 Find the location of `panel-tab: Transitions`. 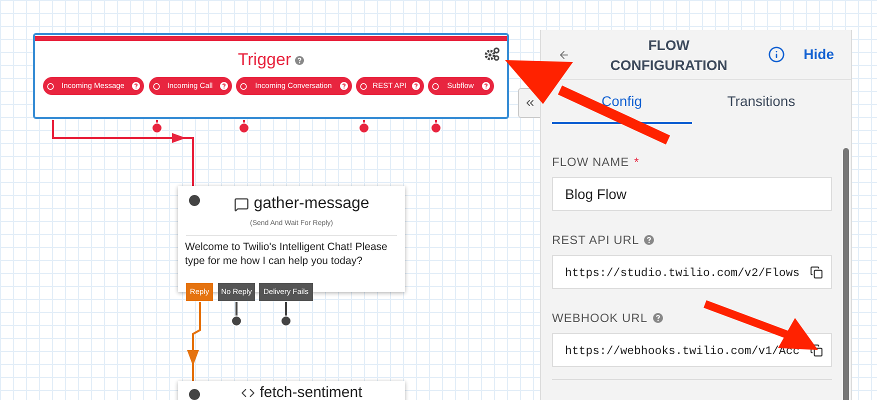

panel-tab: Transitions is located at coordinates (761, 102).